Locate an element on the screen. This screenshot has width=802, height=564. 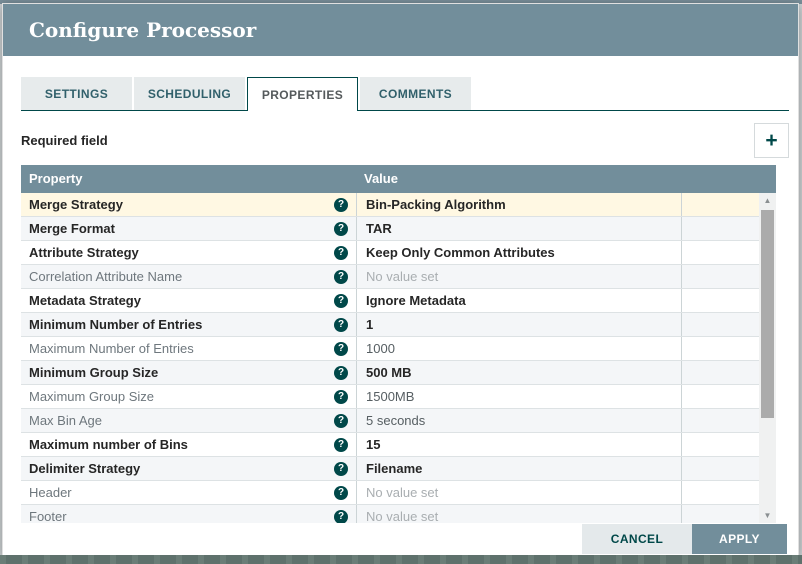
dialog-header: Configure Processor is located at coordinates (400, 30).